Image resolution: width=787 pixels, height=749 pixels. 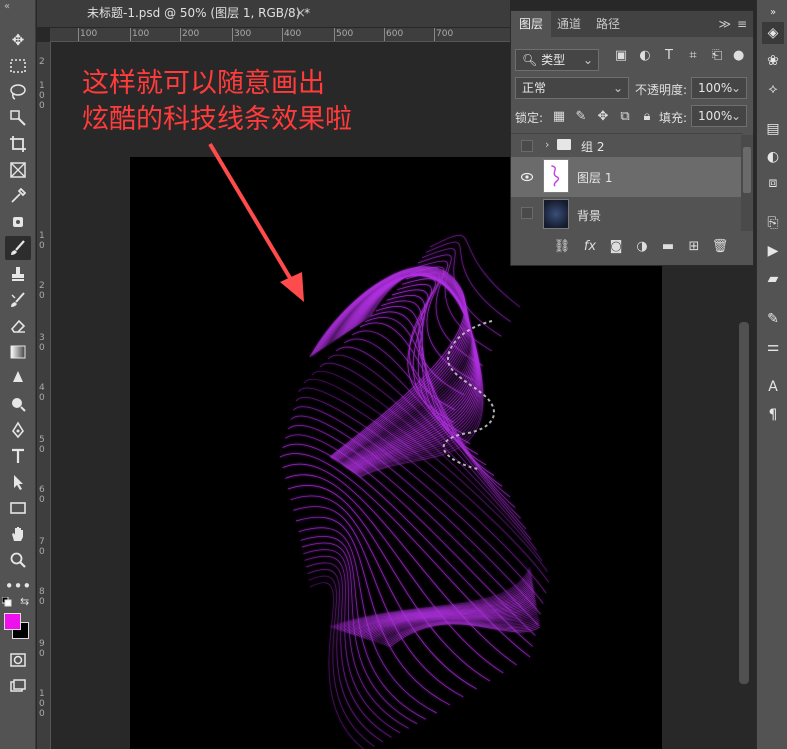 What do you see at coordinates (18, 222) in the screenshot?
I see `healing-brush-tool-icon` at bounding box center [18, 222].